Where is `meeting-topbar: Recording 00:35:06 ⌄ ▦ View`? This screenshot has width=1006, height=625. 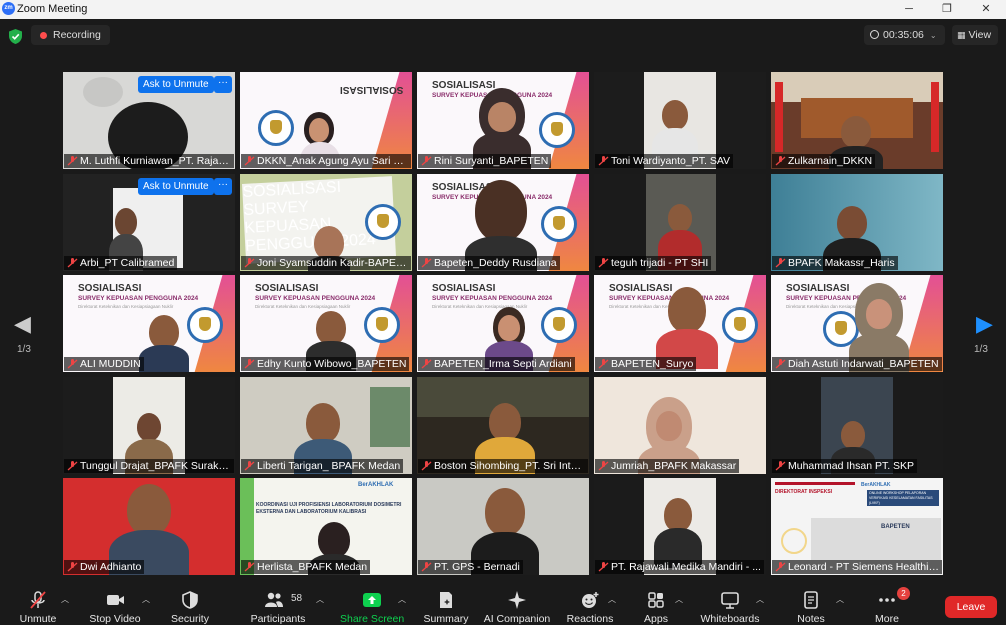
meeting-topbar: Recording 00:35:06 ⌄ ▦ View is located at coordinates (503, 35).